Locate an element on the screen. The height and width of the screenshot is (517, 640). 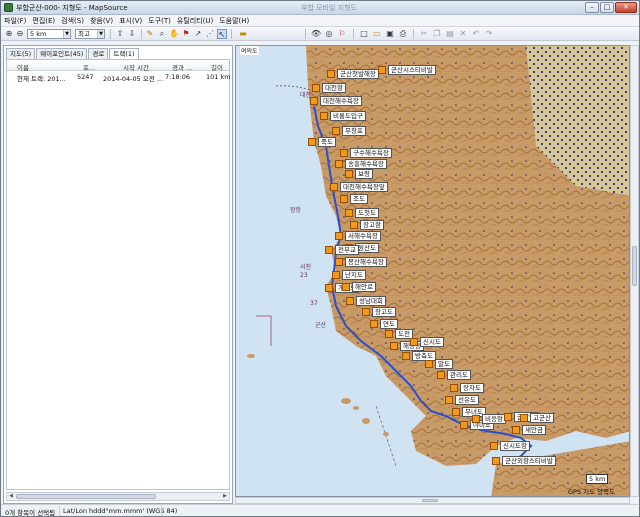
tab-maps: 지도(5) is located at coordinates (21, 53).